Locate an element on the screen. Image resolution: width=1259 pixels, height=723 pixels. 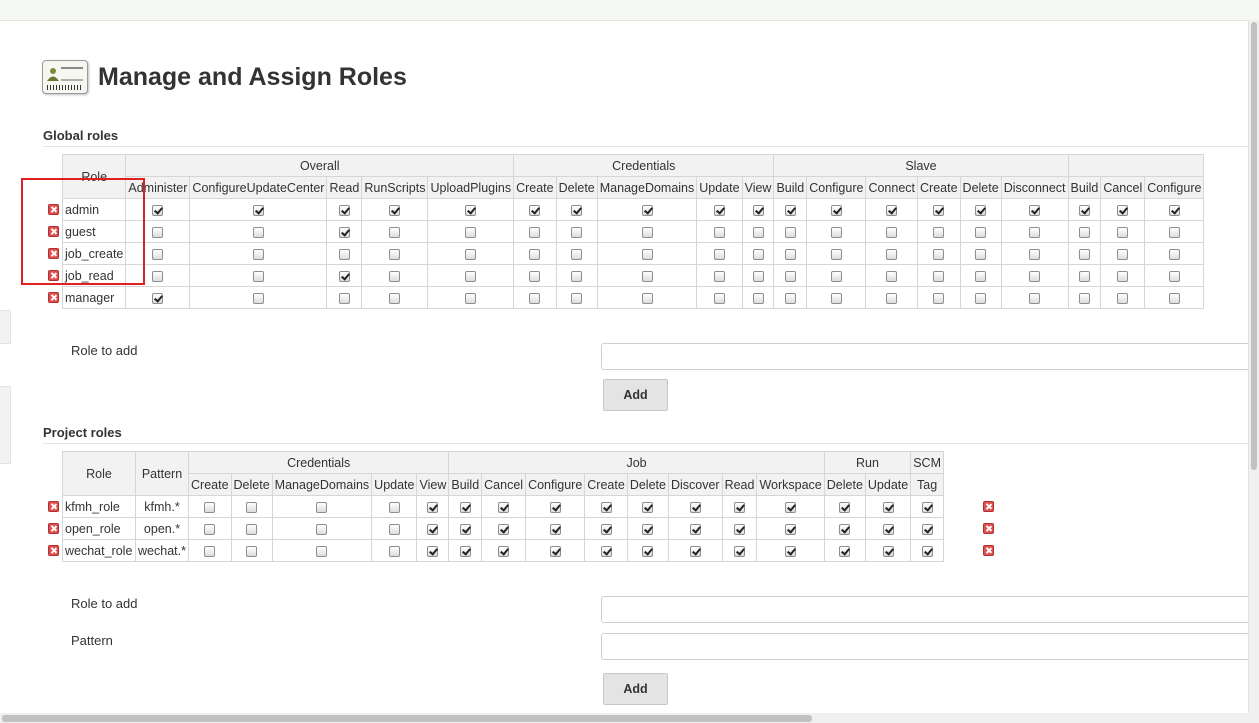
add-global-role-button: Add is located at coordinates (635, 395).